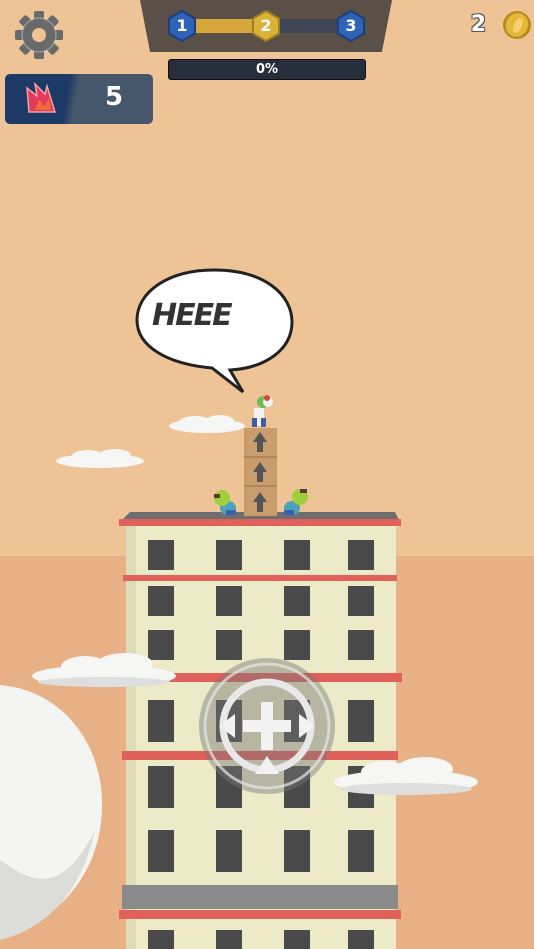 This screenshot has height=949, width=534. I want to click on level-3-hex: 3, so click(351, 26).